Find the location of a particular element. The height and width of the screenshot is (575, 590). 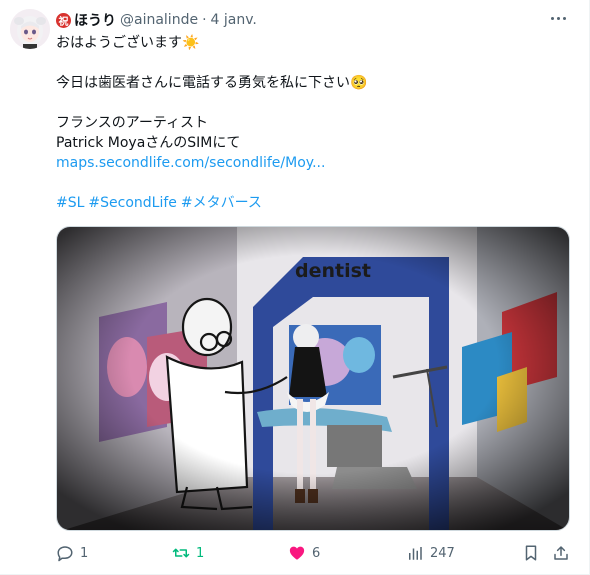

repost-button: 1 is located at coordinates (188, 553).